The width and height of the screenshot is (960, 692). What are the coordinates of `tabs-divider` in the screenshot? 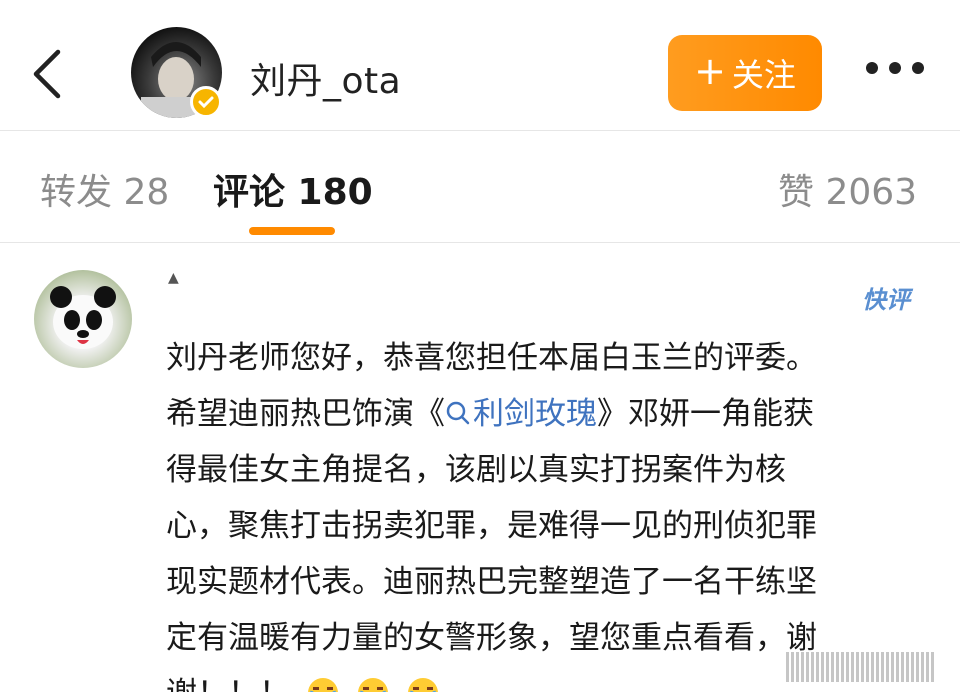 It's located at (480, 242).